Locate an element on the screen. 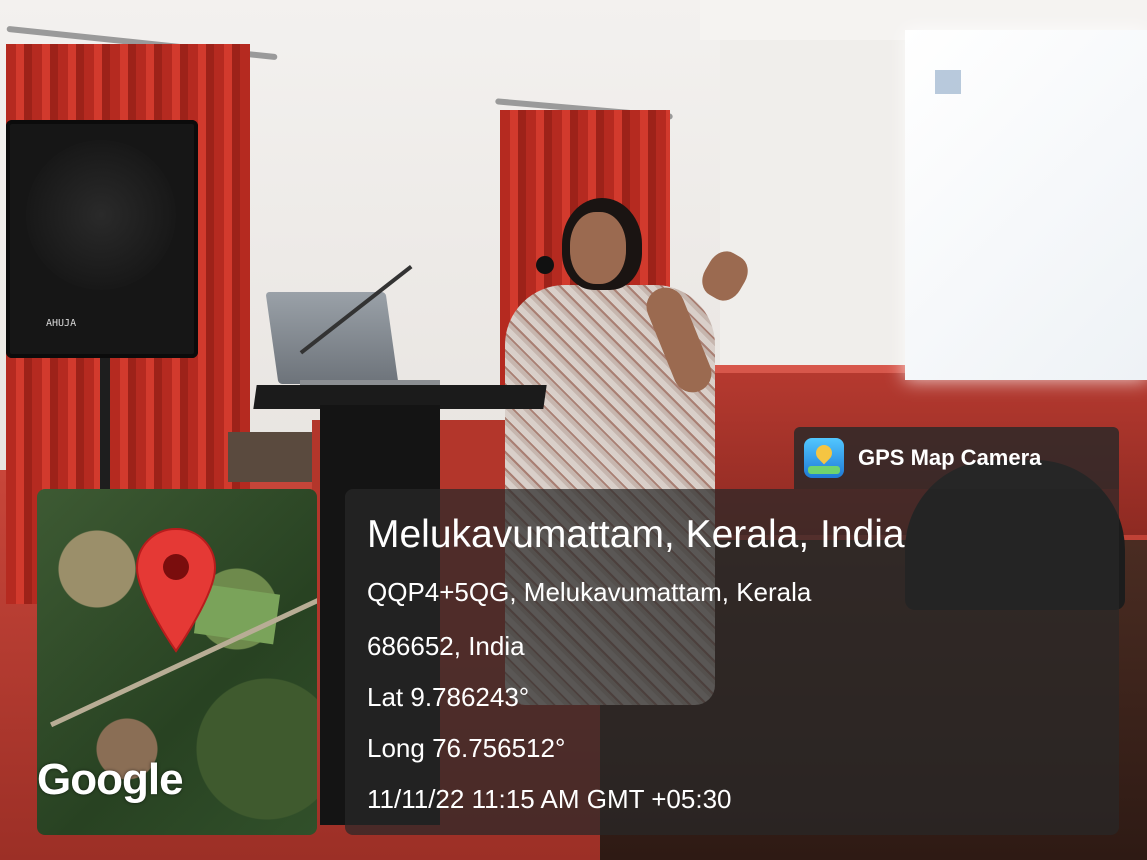  address-line-1: QQP4+5QG, Melukavumattam, Kerala is located at coordinates (589, 592).